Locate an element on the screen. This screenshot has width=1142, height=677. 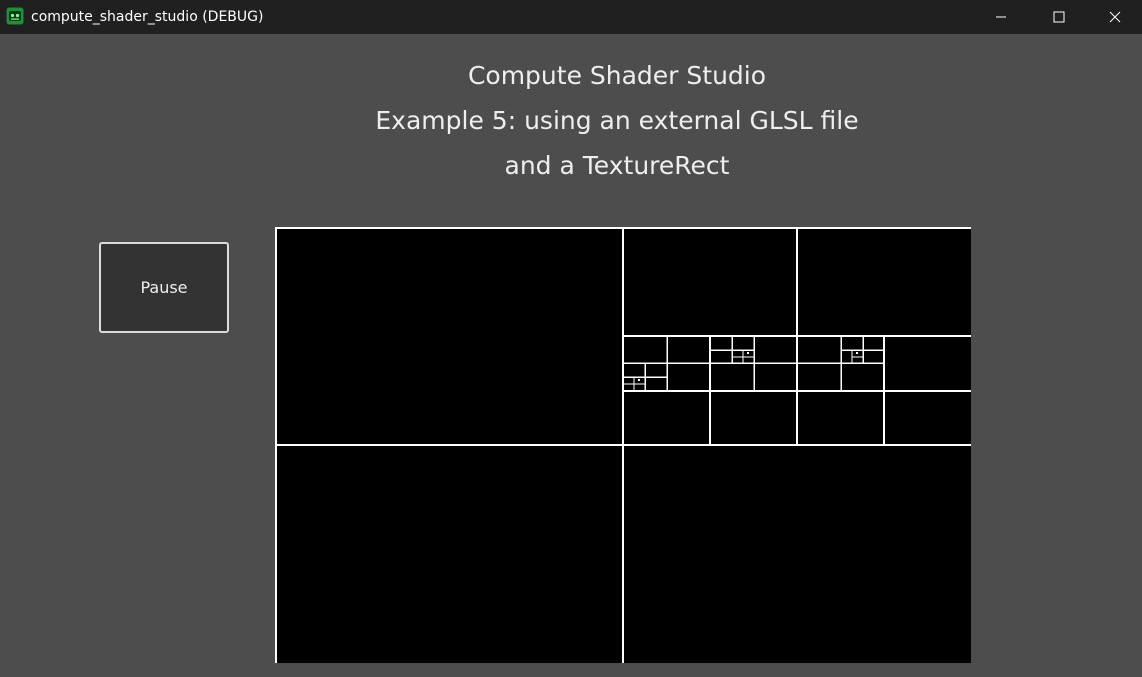
minimize-icon is located at coordinates (1001, 17).